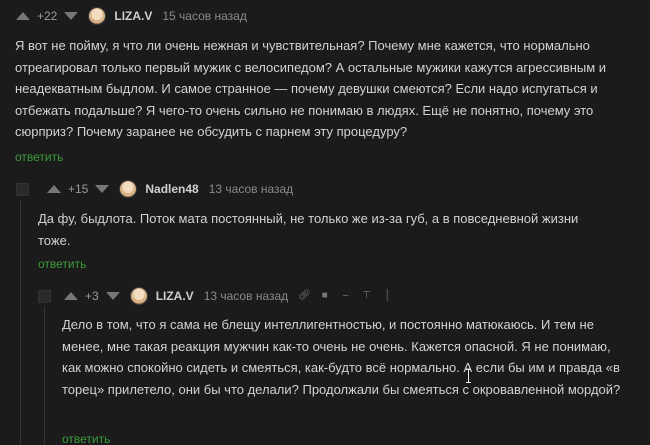 This screenshot has width=650, height=445. I want to click on comment-header: +3 LIZA.V 13 часов назад 🔗︎ ■ – ⊤ │, so click(215, 296).